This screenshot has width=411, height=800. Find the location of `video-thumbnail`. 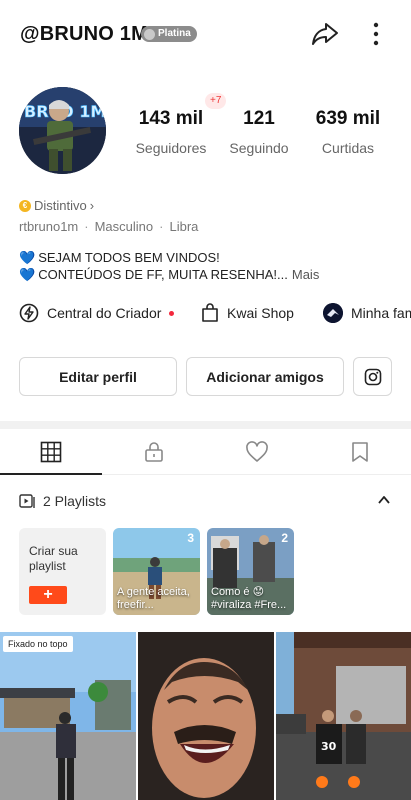

video-thumbnail is located at coordinates (206, 716).